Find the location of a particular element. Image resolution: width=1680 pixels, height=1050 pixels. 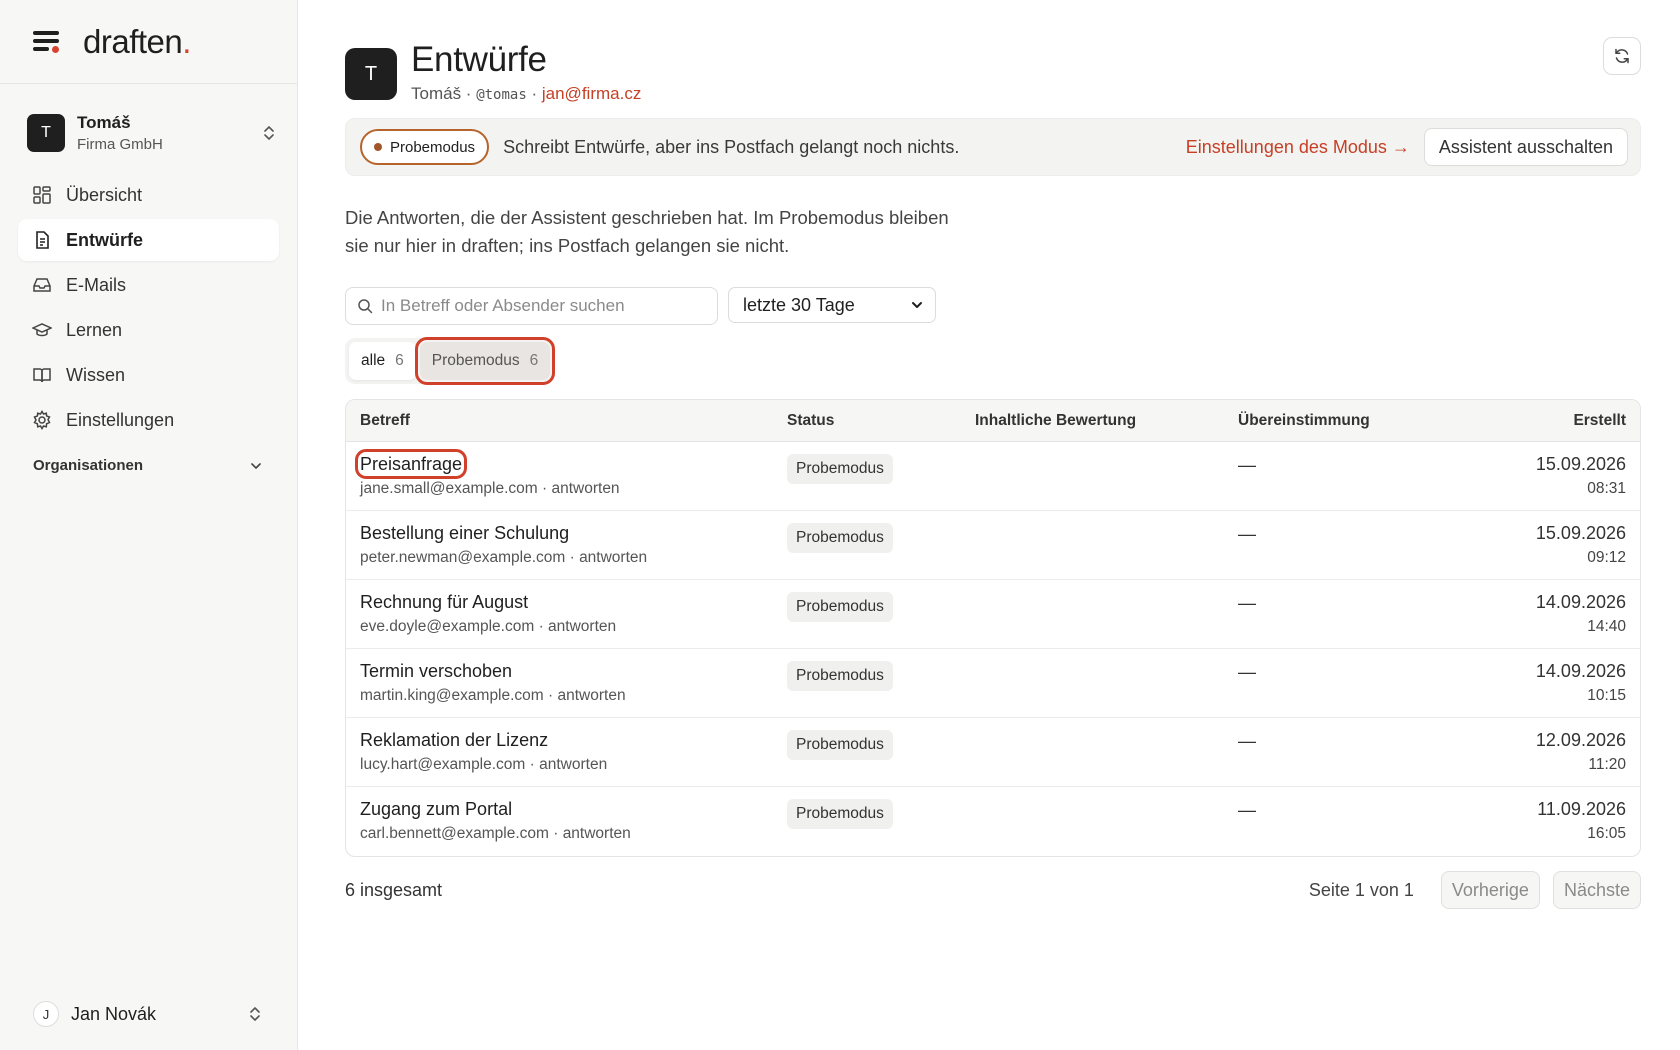

user-name: Jan Novák is located at coordinates (114, 1013).